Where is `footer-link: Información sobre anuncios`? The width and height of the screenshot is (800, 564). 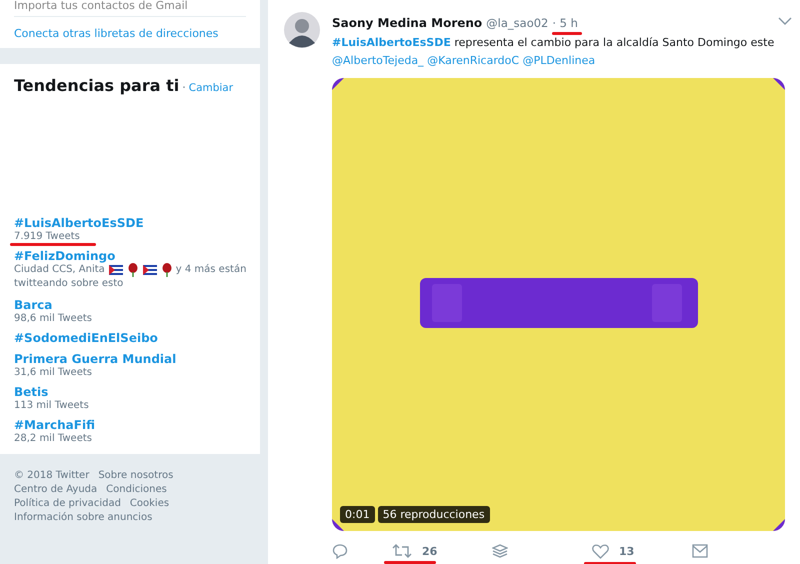 footer-link: Información sobre anuncios is located at coordinates (83, 517).